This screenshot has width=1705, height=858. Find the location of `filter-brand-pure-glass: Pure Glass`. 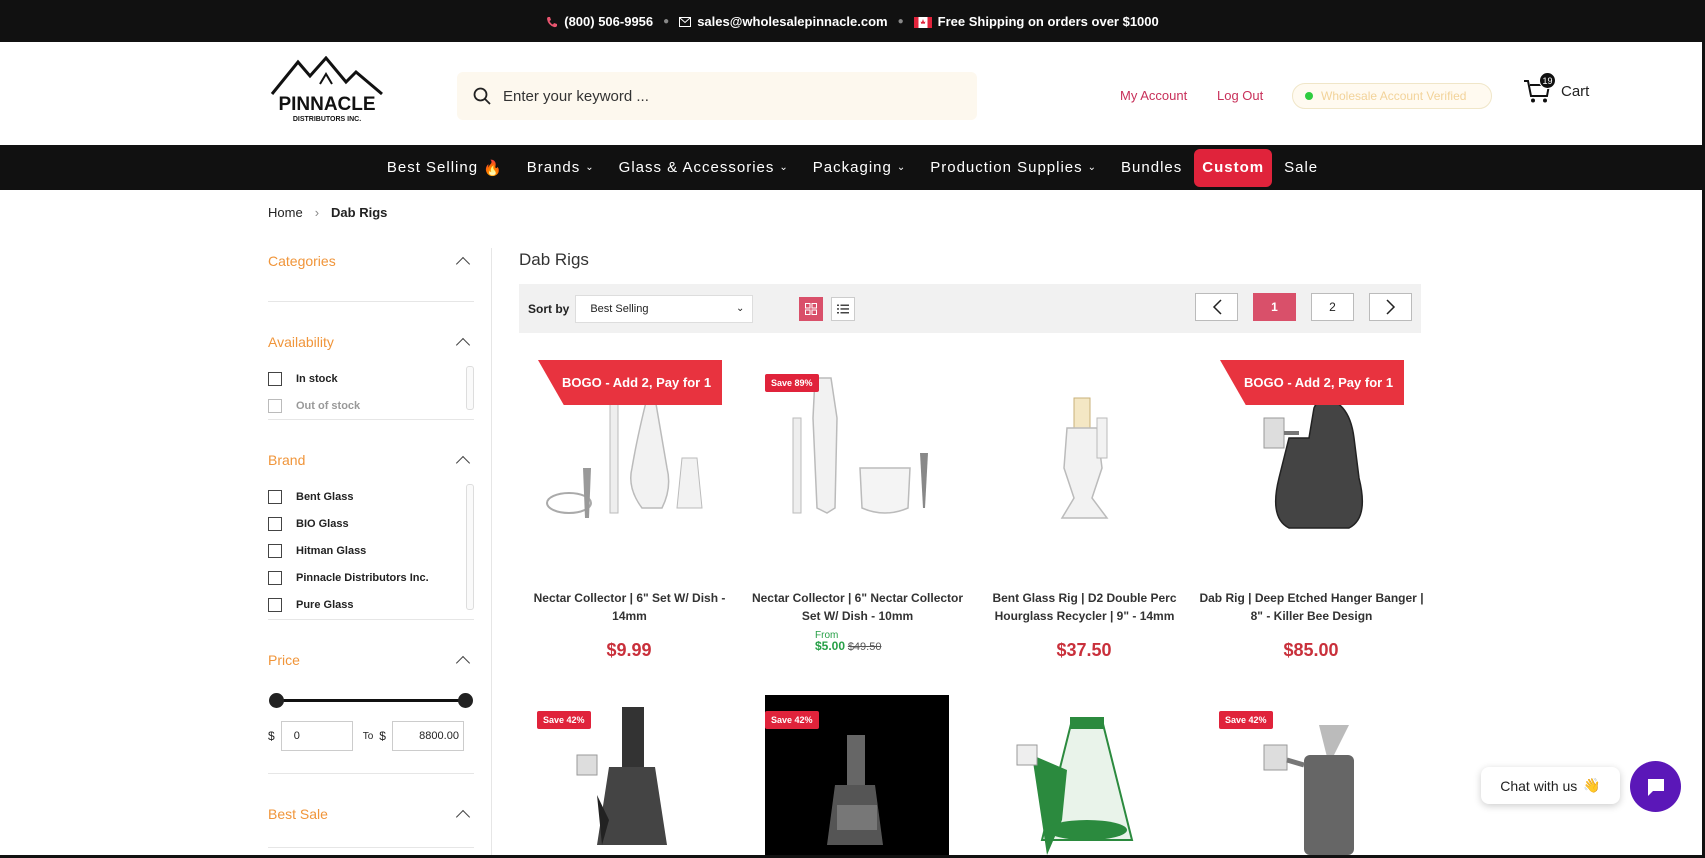

filter-brand-pure-glass: Pure Glass is located at coordinates (371, 604).